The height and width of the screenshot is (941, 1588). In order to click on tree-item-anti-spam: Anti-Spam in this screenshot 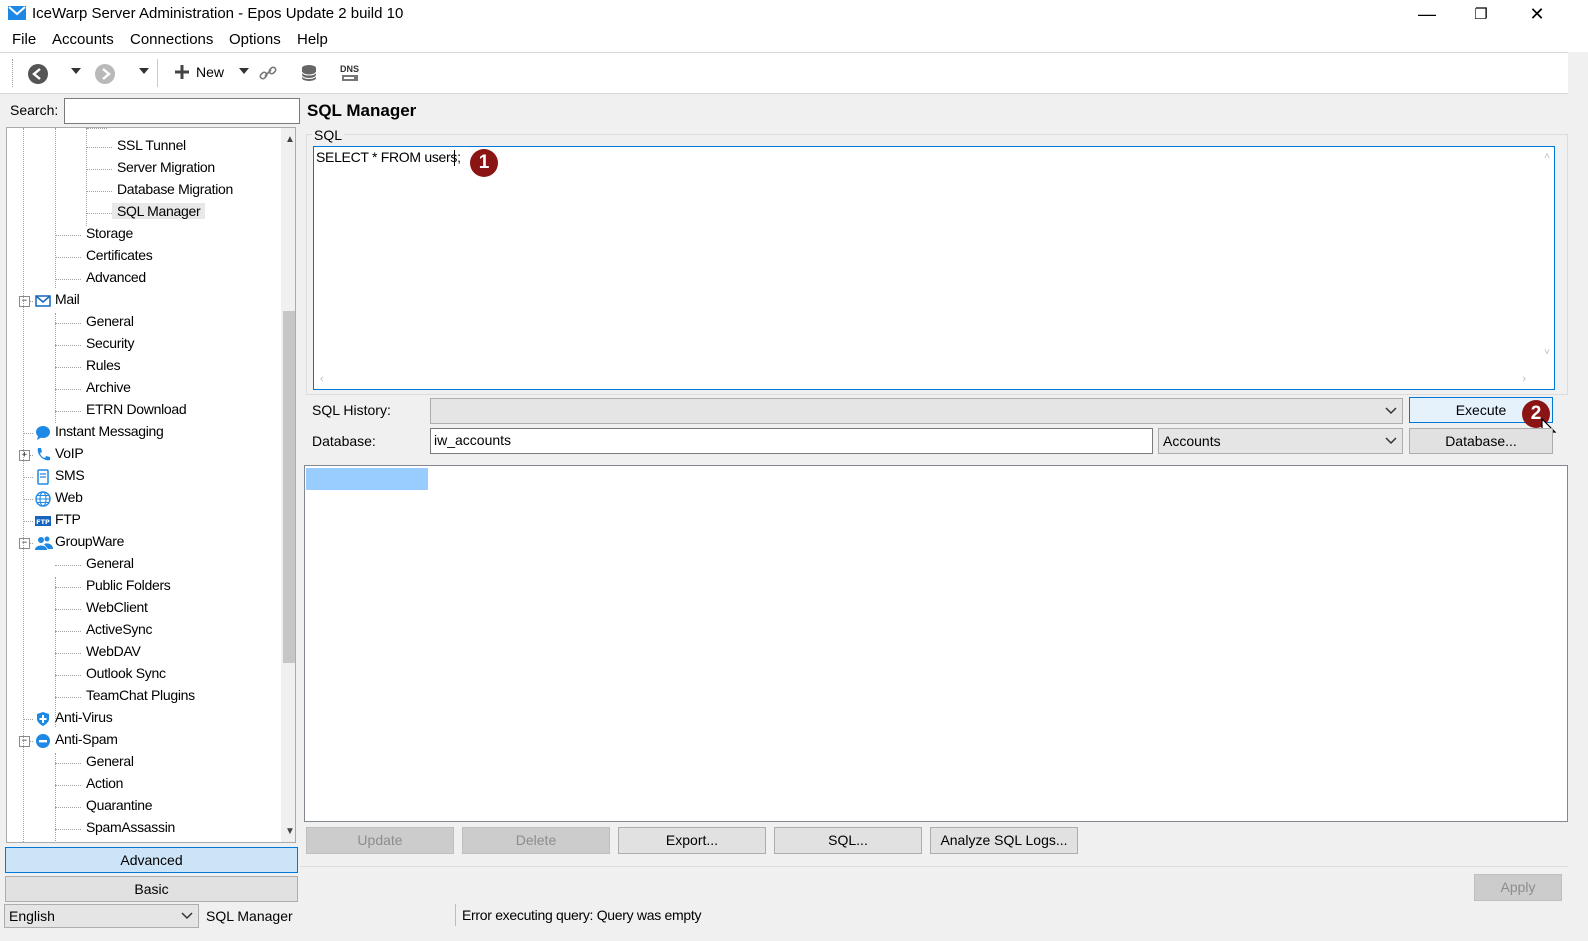, I will do `click(86, 739)`.